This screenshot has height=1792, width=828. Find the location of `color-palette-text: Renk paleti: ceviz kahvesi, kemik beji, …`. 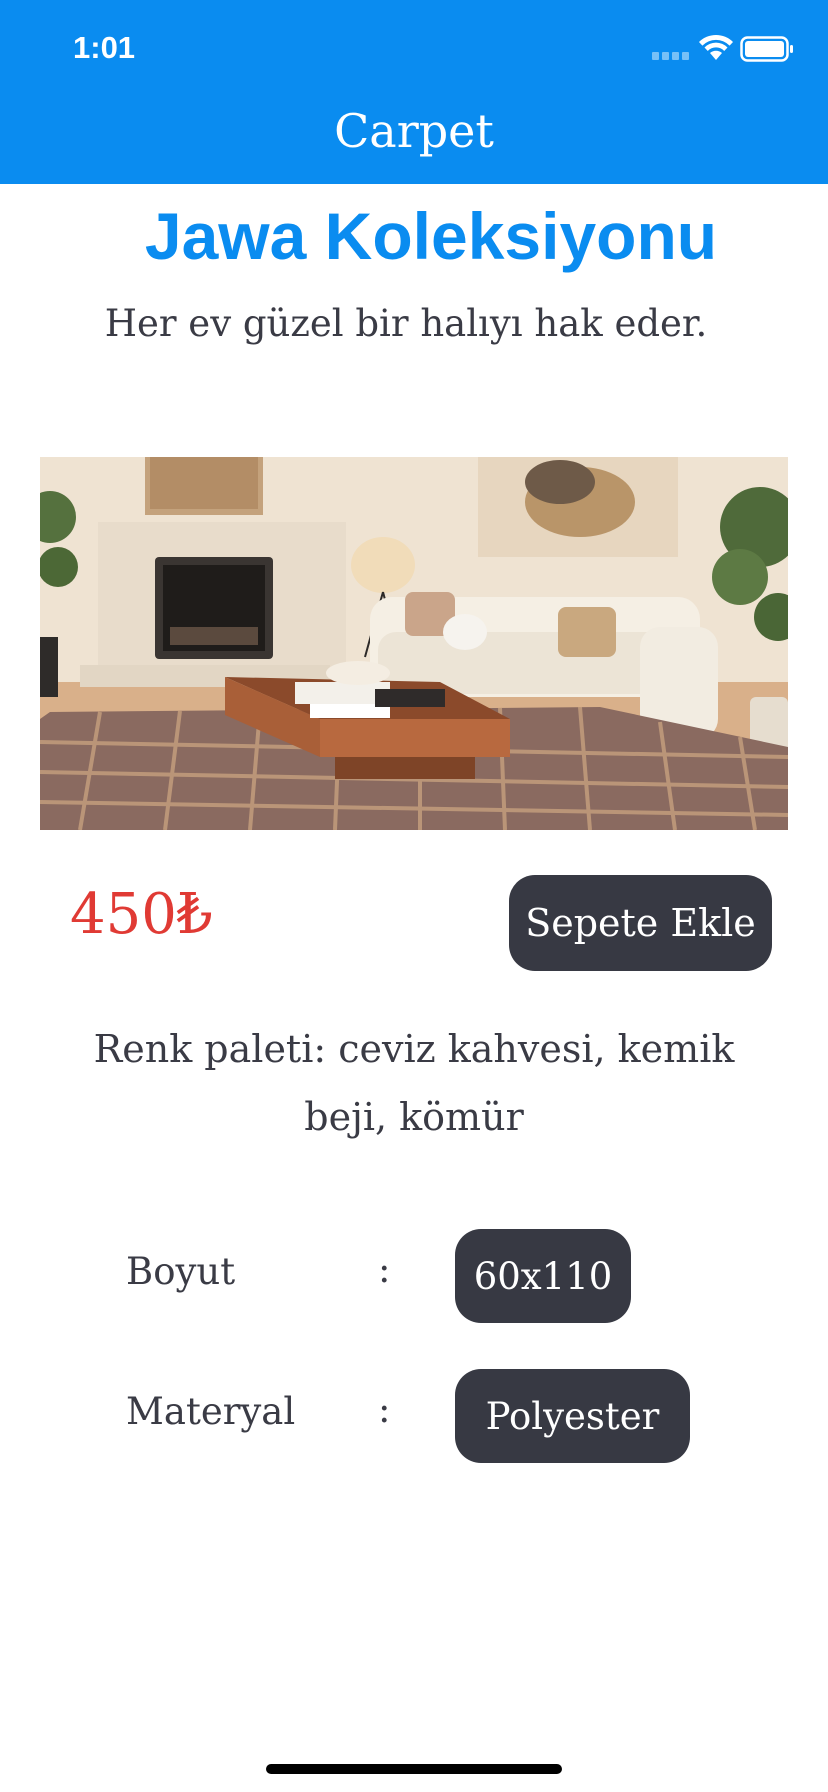

color-palette-text: Renk paleti: ceviz kahvesi, kemik beji, … is located at coordinates (414, 1083).